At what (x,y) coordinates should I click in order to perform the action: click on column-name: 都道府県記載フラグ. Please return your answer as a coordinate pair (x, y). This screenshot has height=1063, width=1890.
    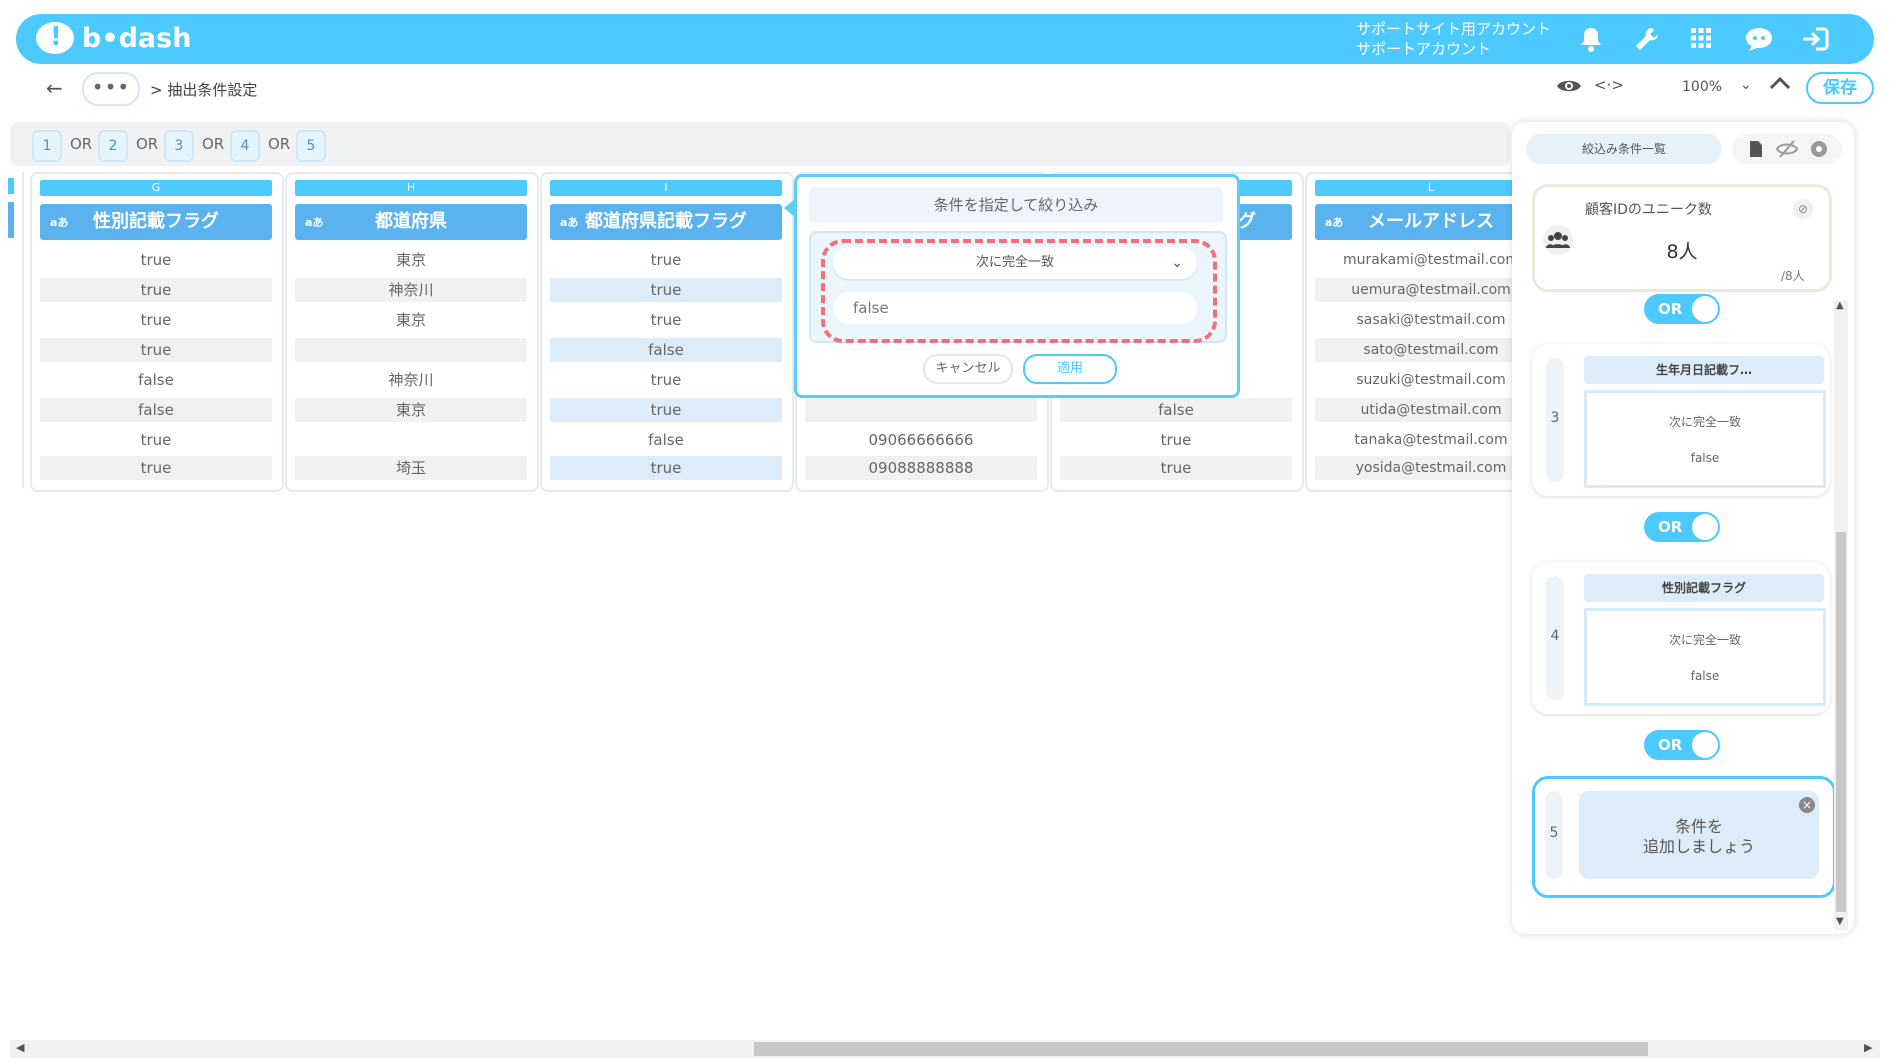
    Looking at the image, I should click on (666, 221).